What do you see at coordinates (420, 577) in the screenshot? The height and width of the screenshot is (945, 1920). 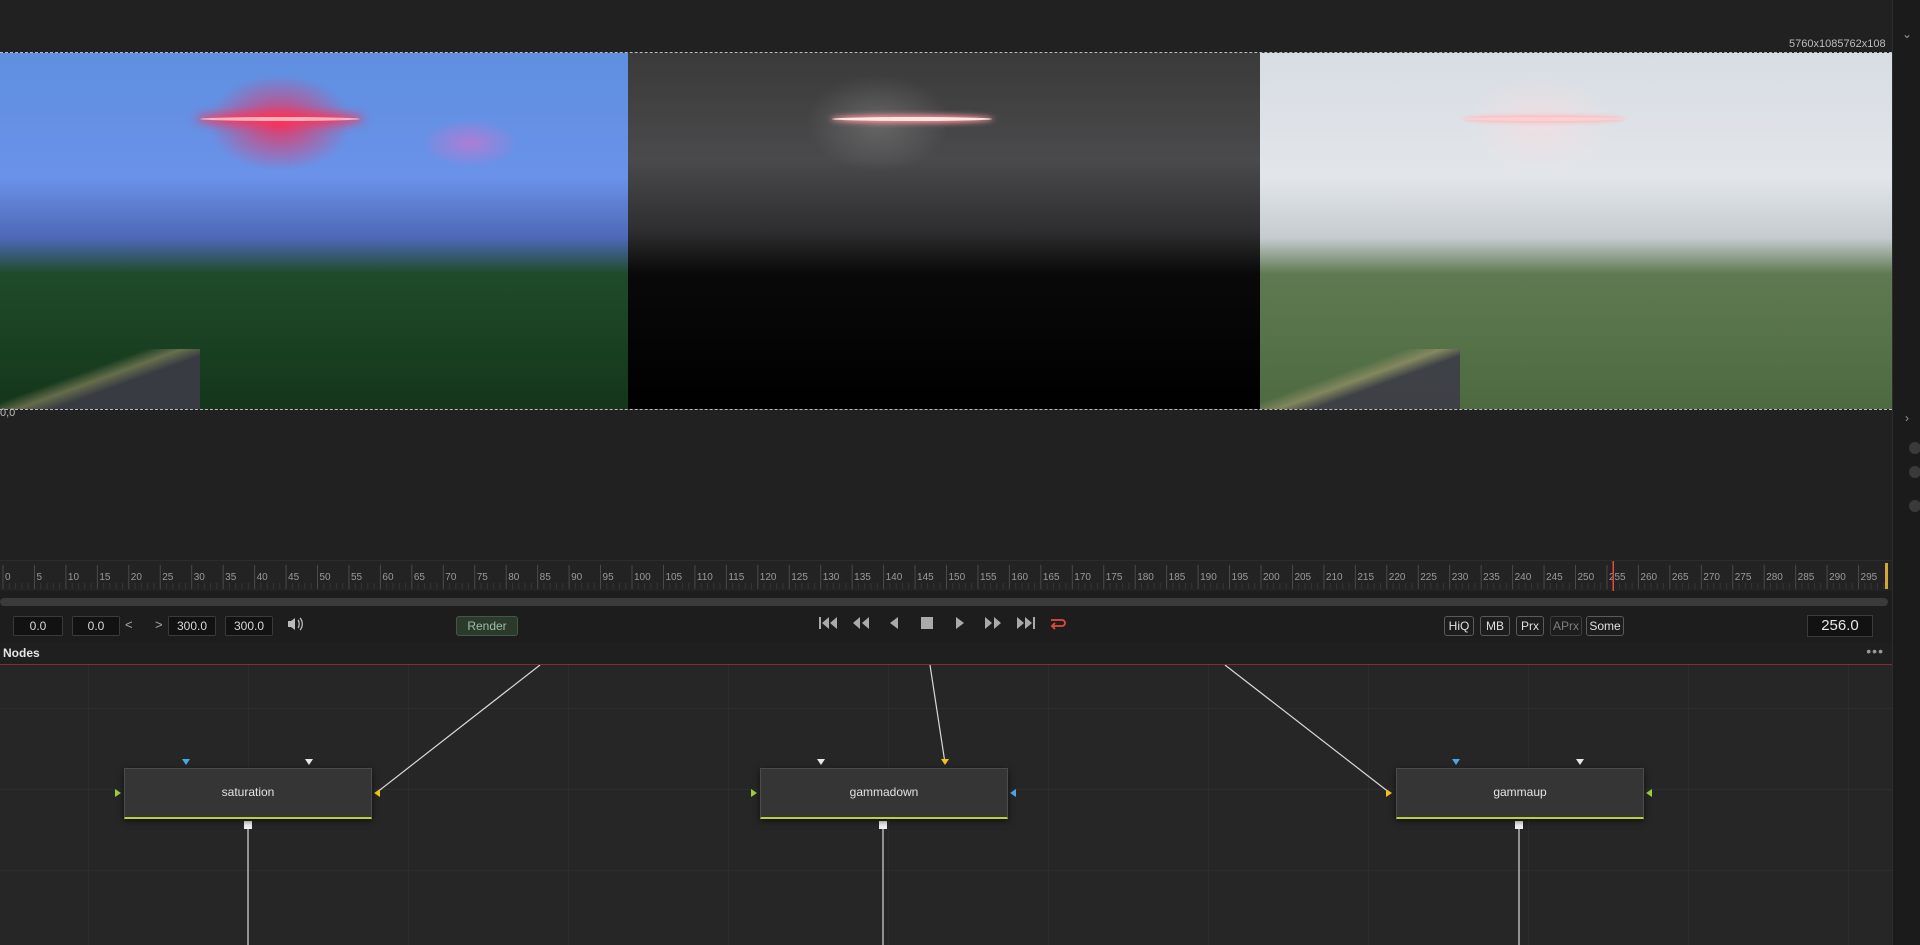 I see `ruler-tick-label: 65` at bounding box center [420, 577].